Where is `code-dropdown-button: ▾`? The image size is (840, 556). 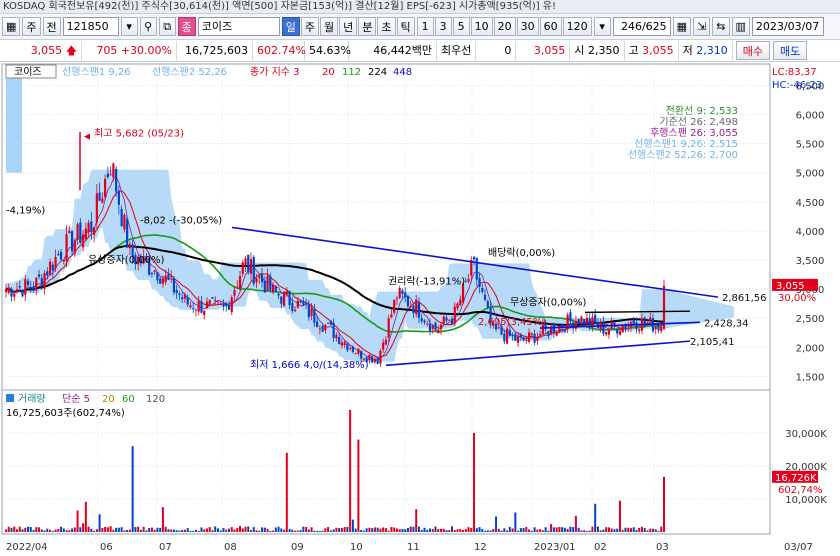 code-dropdown-button: ▾ is located at coordinates (129, 26).